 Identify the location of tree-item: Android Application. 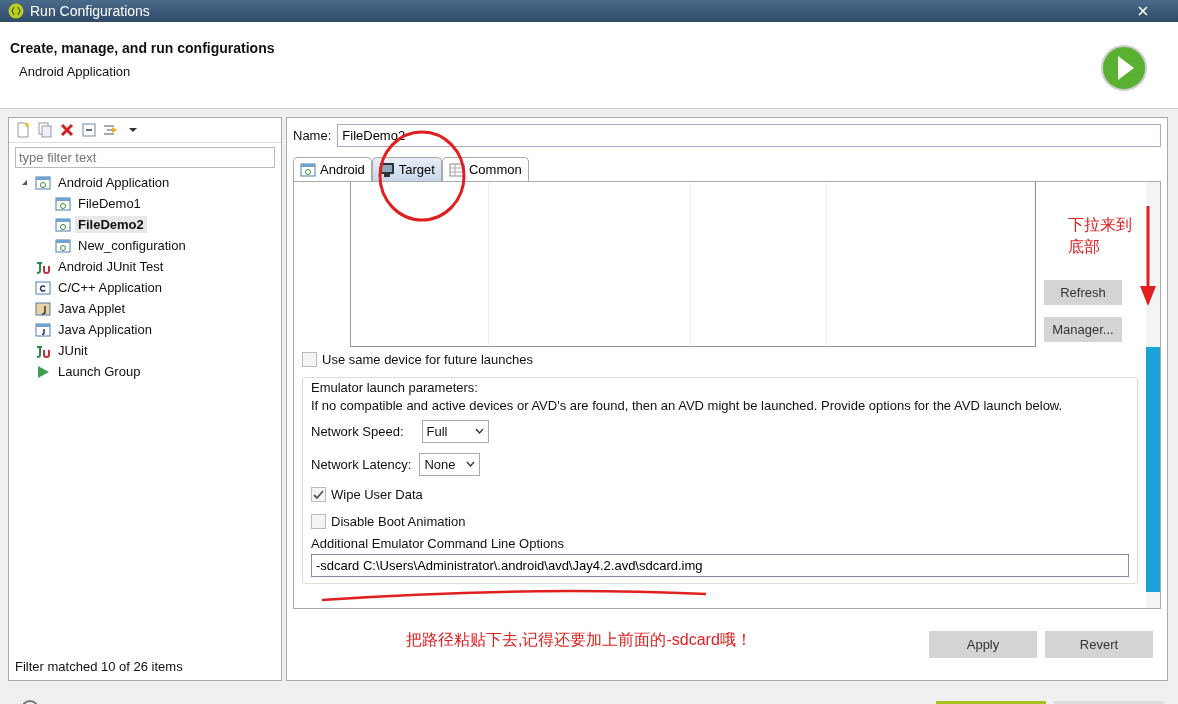
(114, 182).